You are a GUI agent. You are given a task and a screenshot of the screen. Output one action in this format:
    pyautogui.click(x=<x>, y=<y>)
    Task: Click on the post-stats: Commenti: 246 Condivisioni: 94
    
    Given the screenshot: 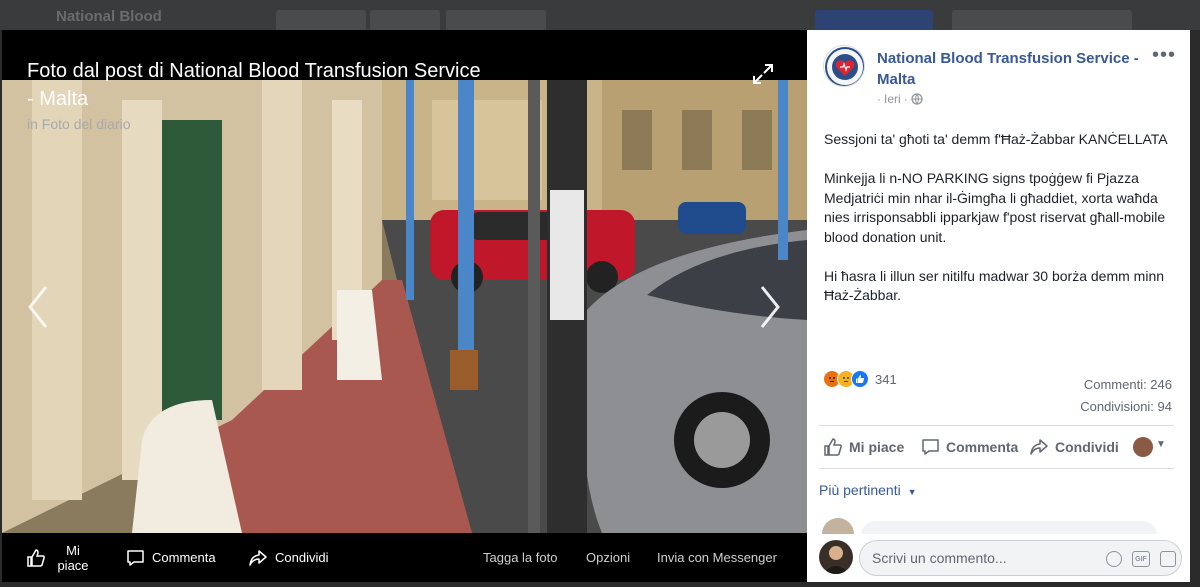 What is the action you would take?
    pyautogui.click(x=1126, y=396)
    